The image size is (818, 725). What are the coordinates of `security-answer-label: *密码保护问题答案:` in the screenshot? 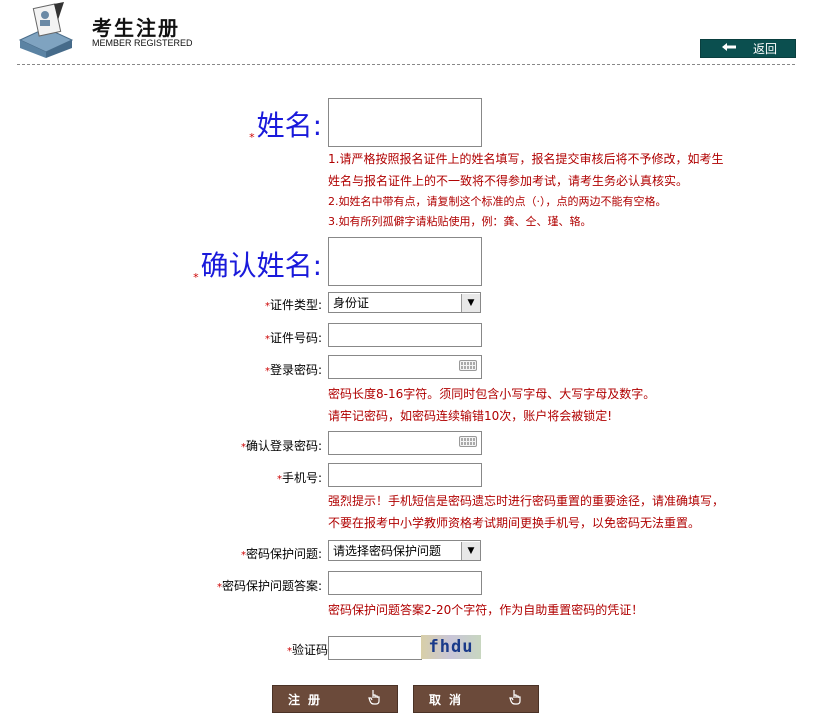 It's located at (269, 585).